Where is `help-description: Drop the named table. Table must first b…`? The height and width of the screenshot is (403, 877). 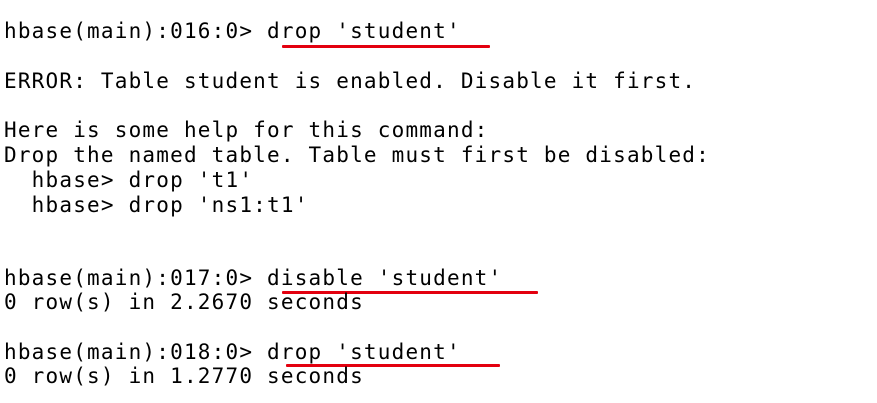 help-description: Drop the named table. Table must first b… is located at coordinates (357, 155).